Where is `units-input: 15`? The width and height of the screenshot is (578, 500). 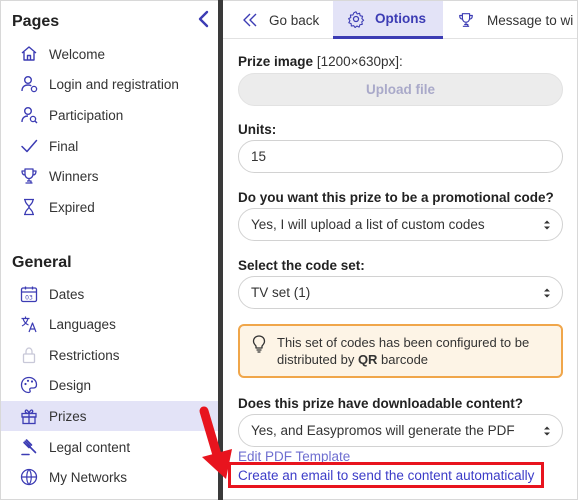
units-input: 15 is located at coordinates (400, 156).